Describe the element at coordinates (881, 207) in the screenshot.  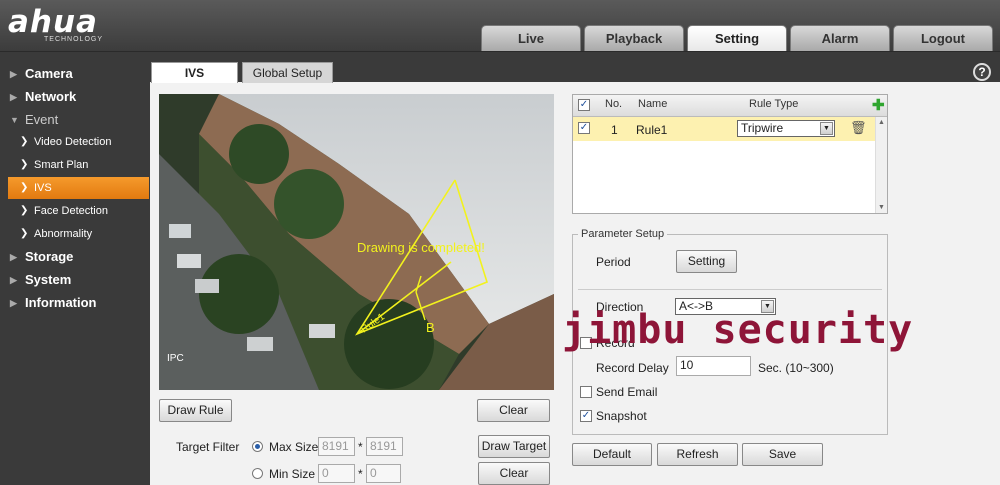
I see `scroll-down-icon: ▼` at that location.